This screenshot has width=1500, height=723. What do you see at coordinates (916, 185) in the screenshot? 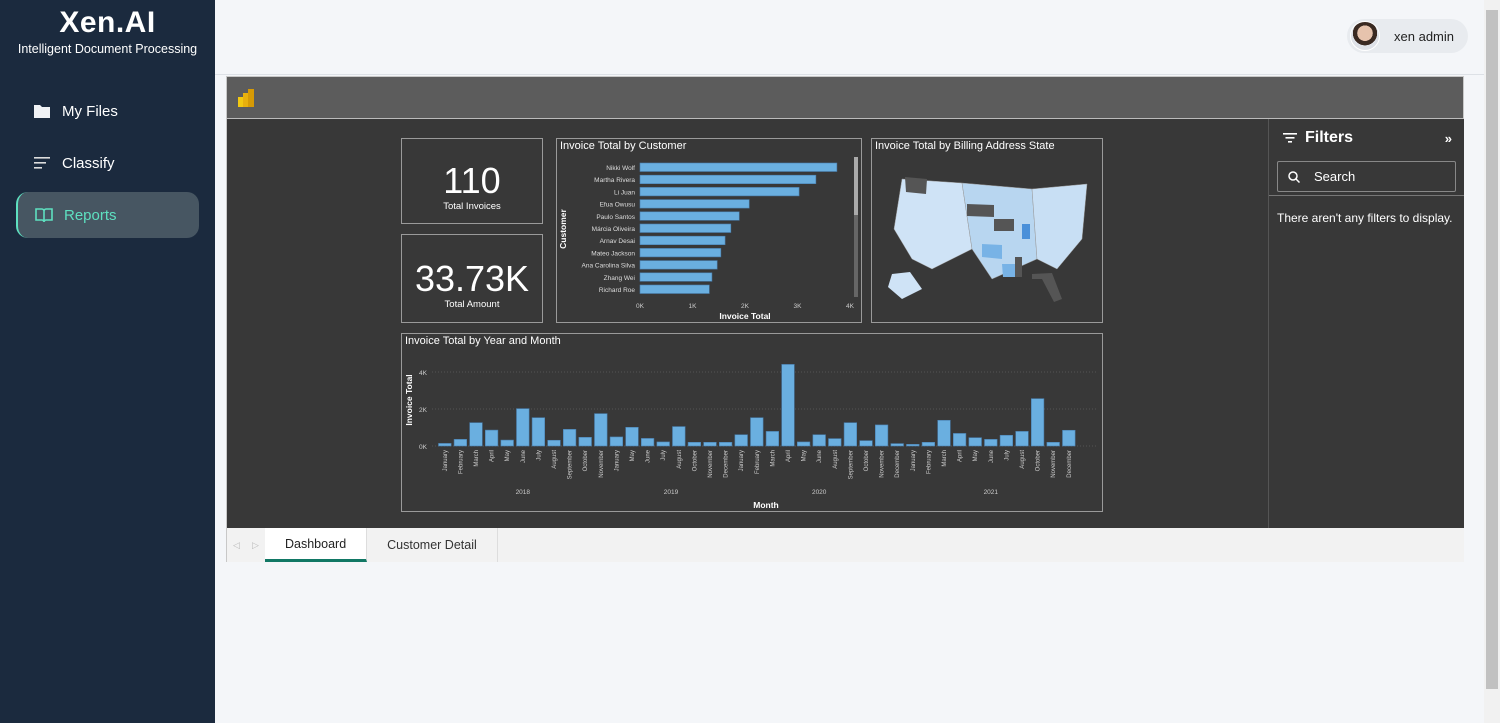
I see `map-state-washington` at bounding box center [916, 185].